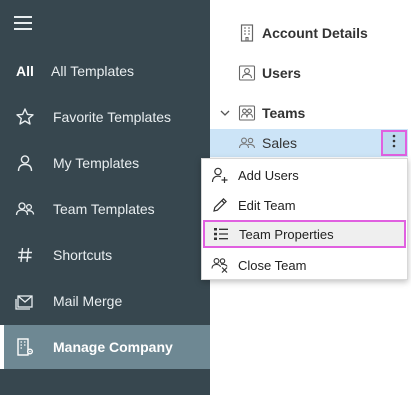 Image resolution: width=411 pixels, height=395 pixels. I want to click on sidebar-item-manage-company: Manage Company, so click(105, 347).